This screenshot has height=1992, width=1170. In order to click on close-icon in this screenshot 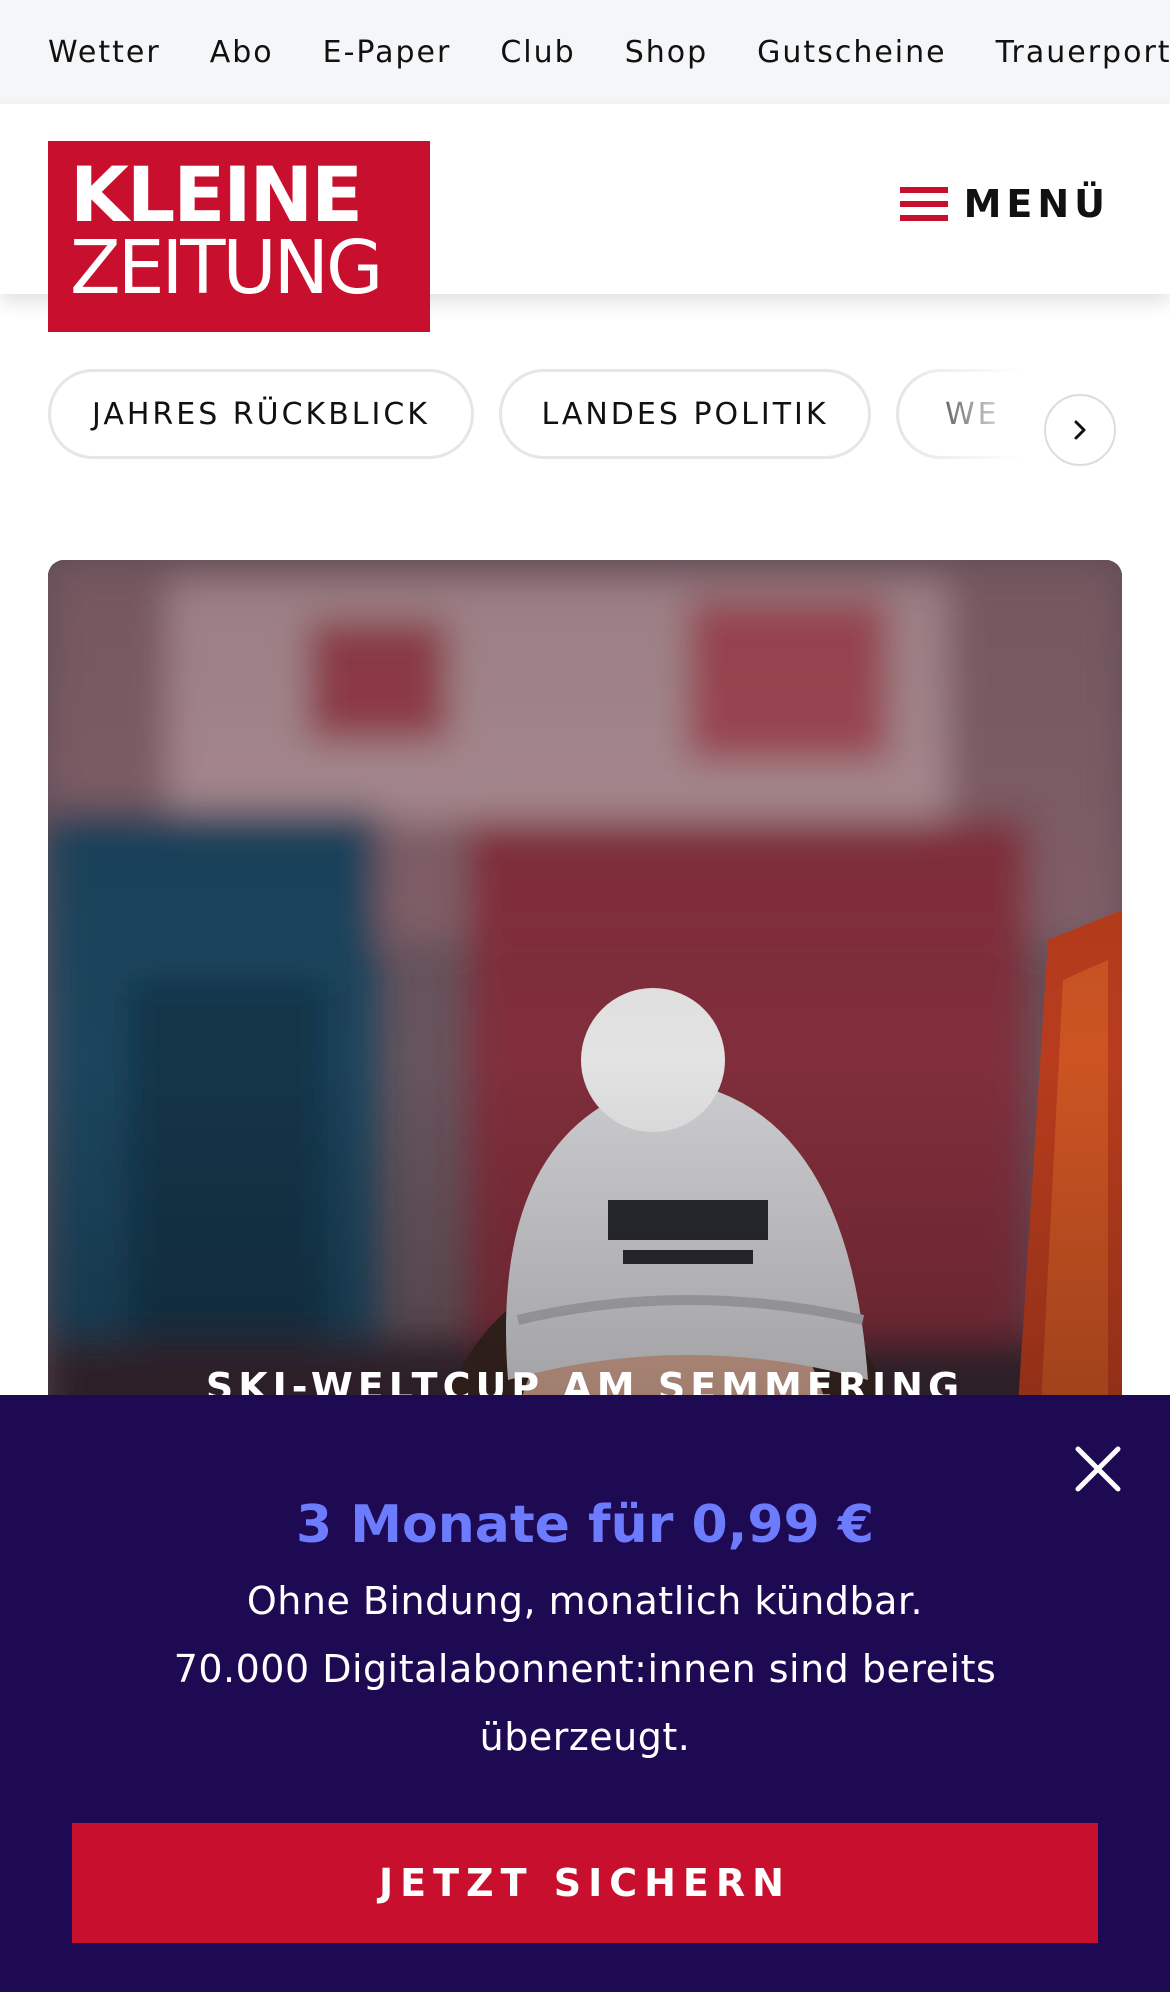, I will do `click(1098, 1469)`.